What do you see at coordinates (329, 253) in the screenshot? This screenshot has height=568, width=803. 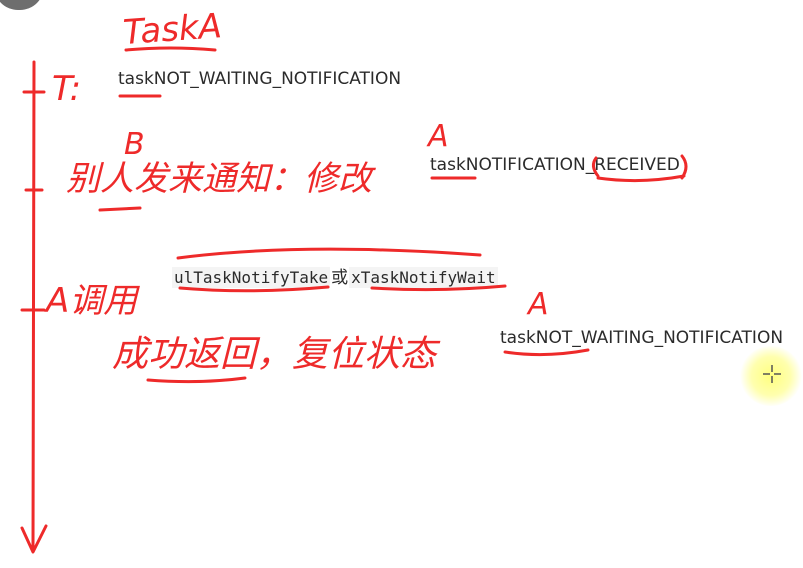 I see `arc-api` at bounding box center [329, 253].